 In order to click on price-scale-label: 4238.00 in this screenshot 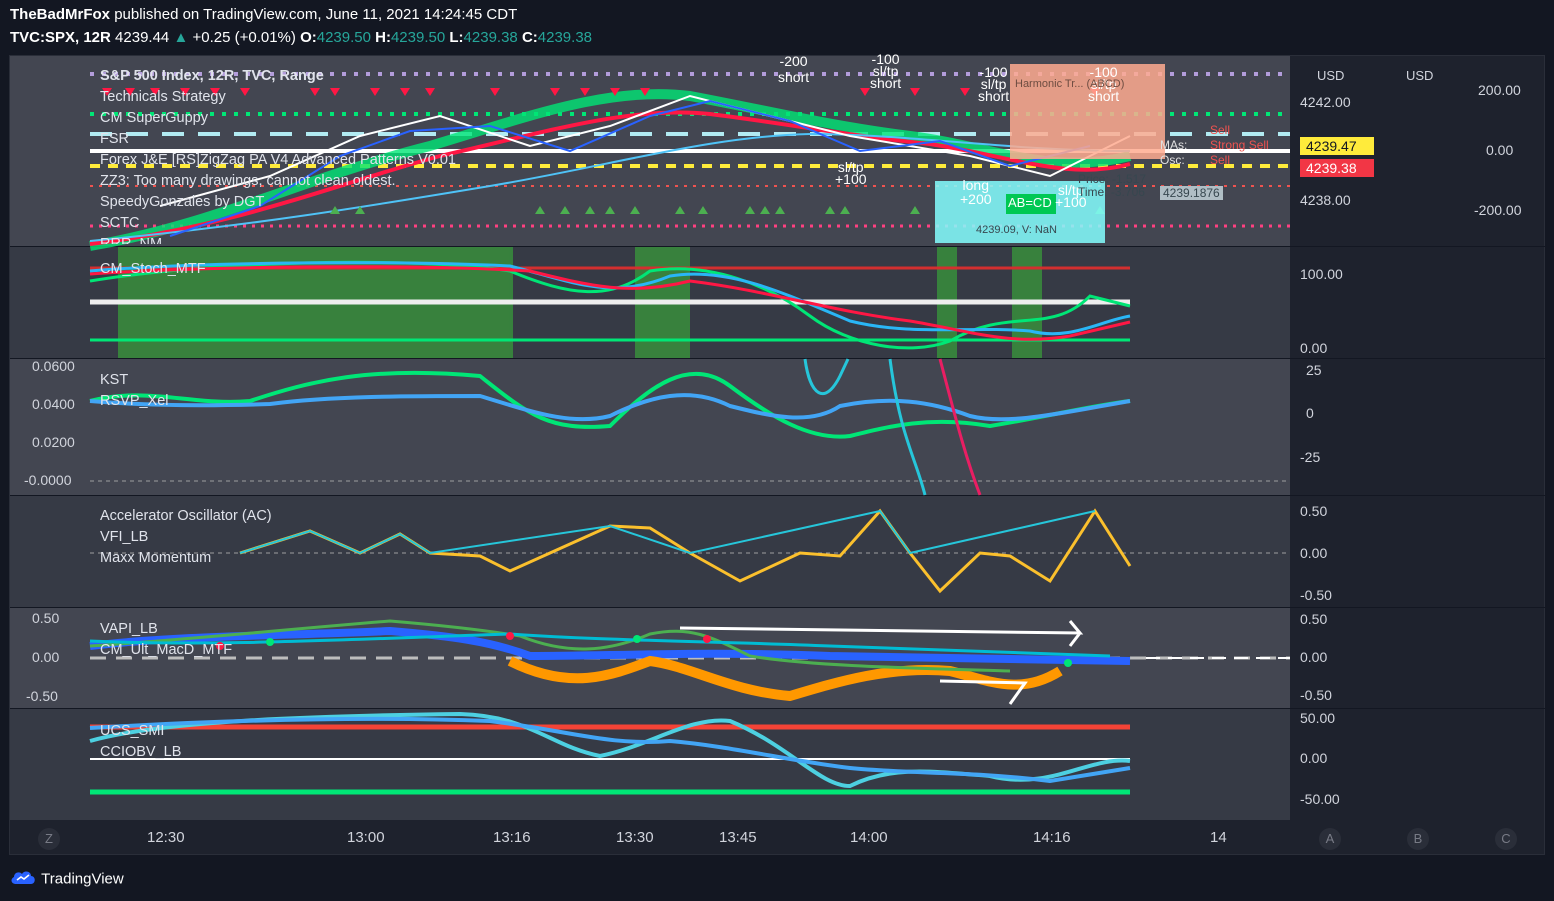, I will do `click(1325, 200)`.